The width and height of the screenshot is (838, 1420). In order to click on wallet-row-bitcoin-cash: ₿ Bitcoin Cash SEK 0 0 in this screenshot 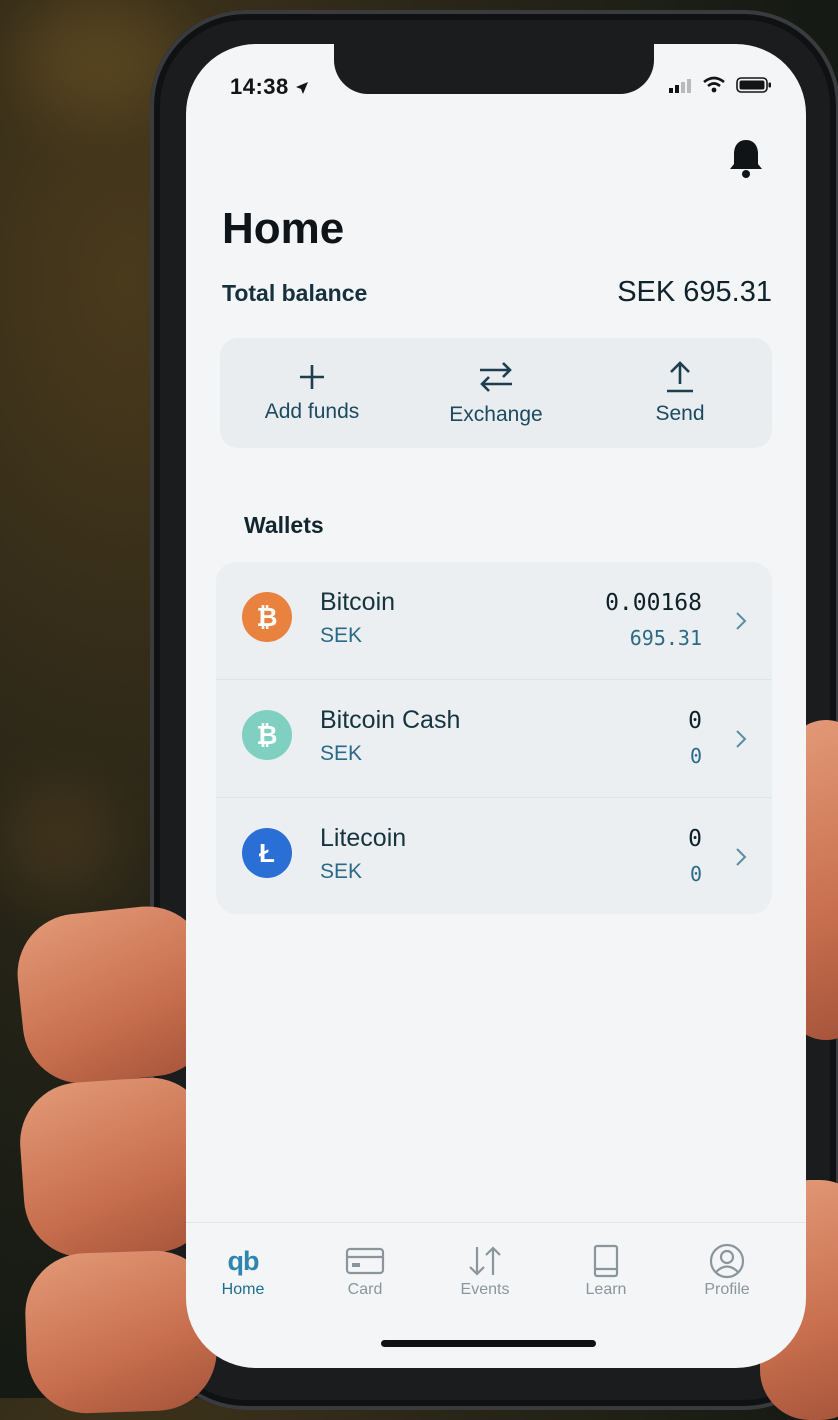, I will do `click(494, 738)`.